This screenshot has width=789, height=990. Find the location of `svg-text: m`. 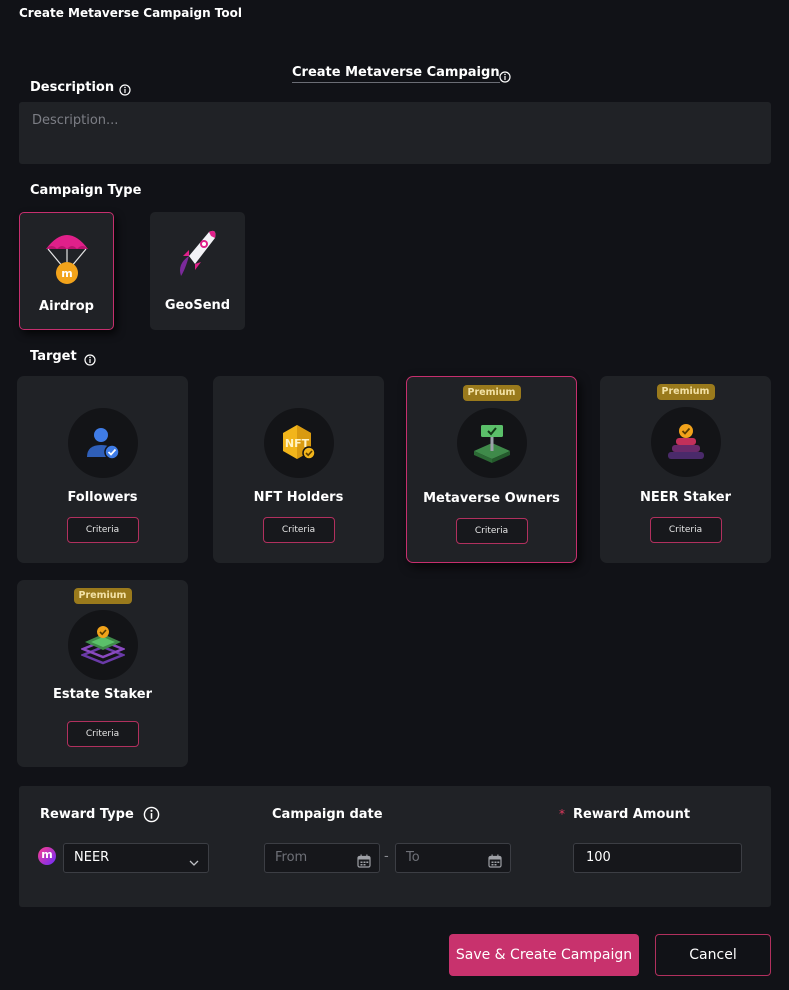

svg-text: m is located at coordinates (66, 273).